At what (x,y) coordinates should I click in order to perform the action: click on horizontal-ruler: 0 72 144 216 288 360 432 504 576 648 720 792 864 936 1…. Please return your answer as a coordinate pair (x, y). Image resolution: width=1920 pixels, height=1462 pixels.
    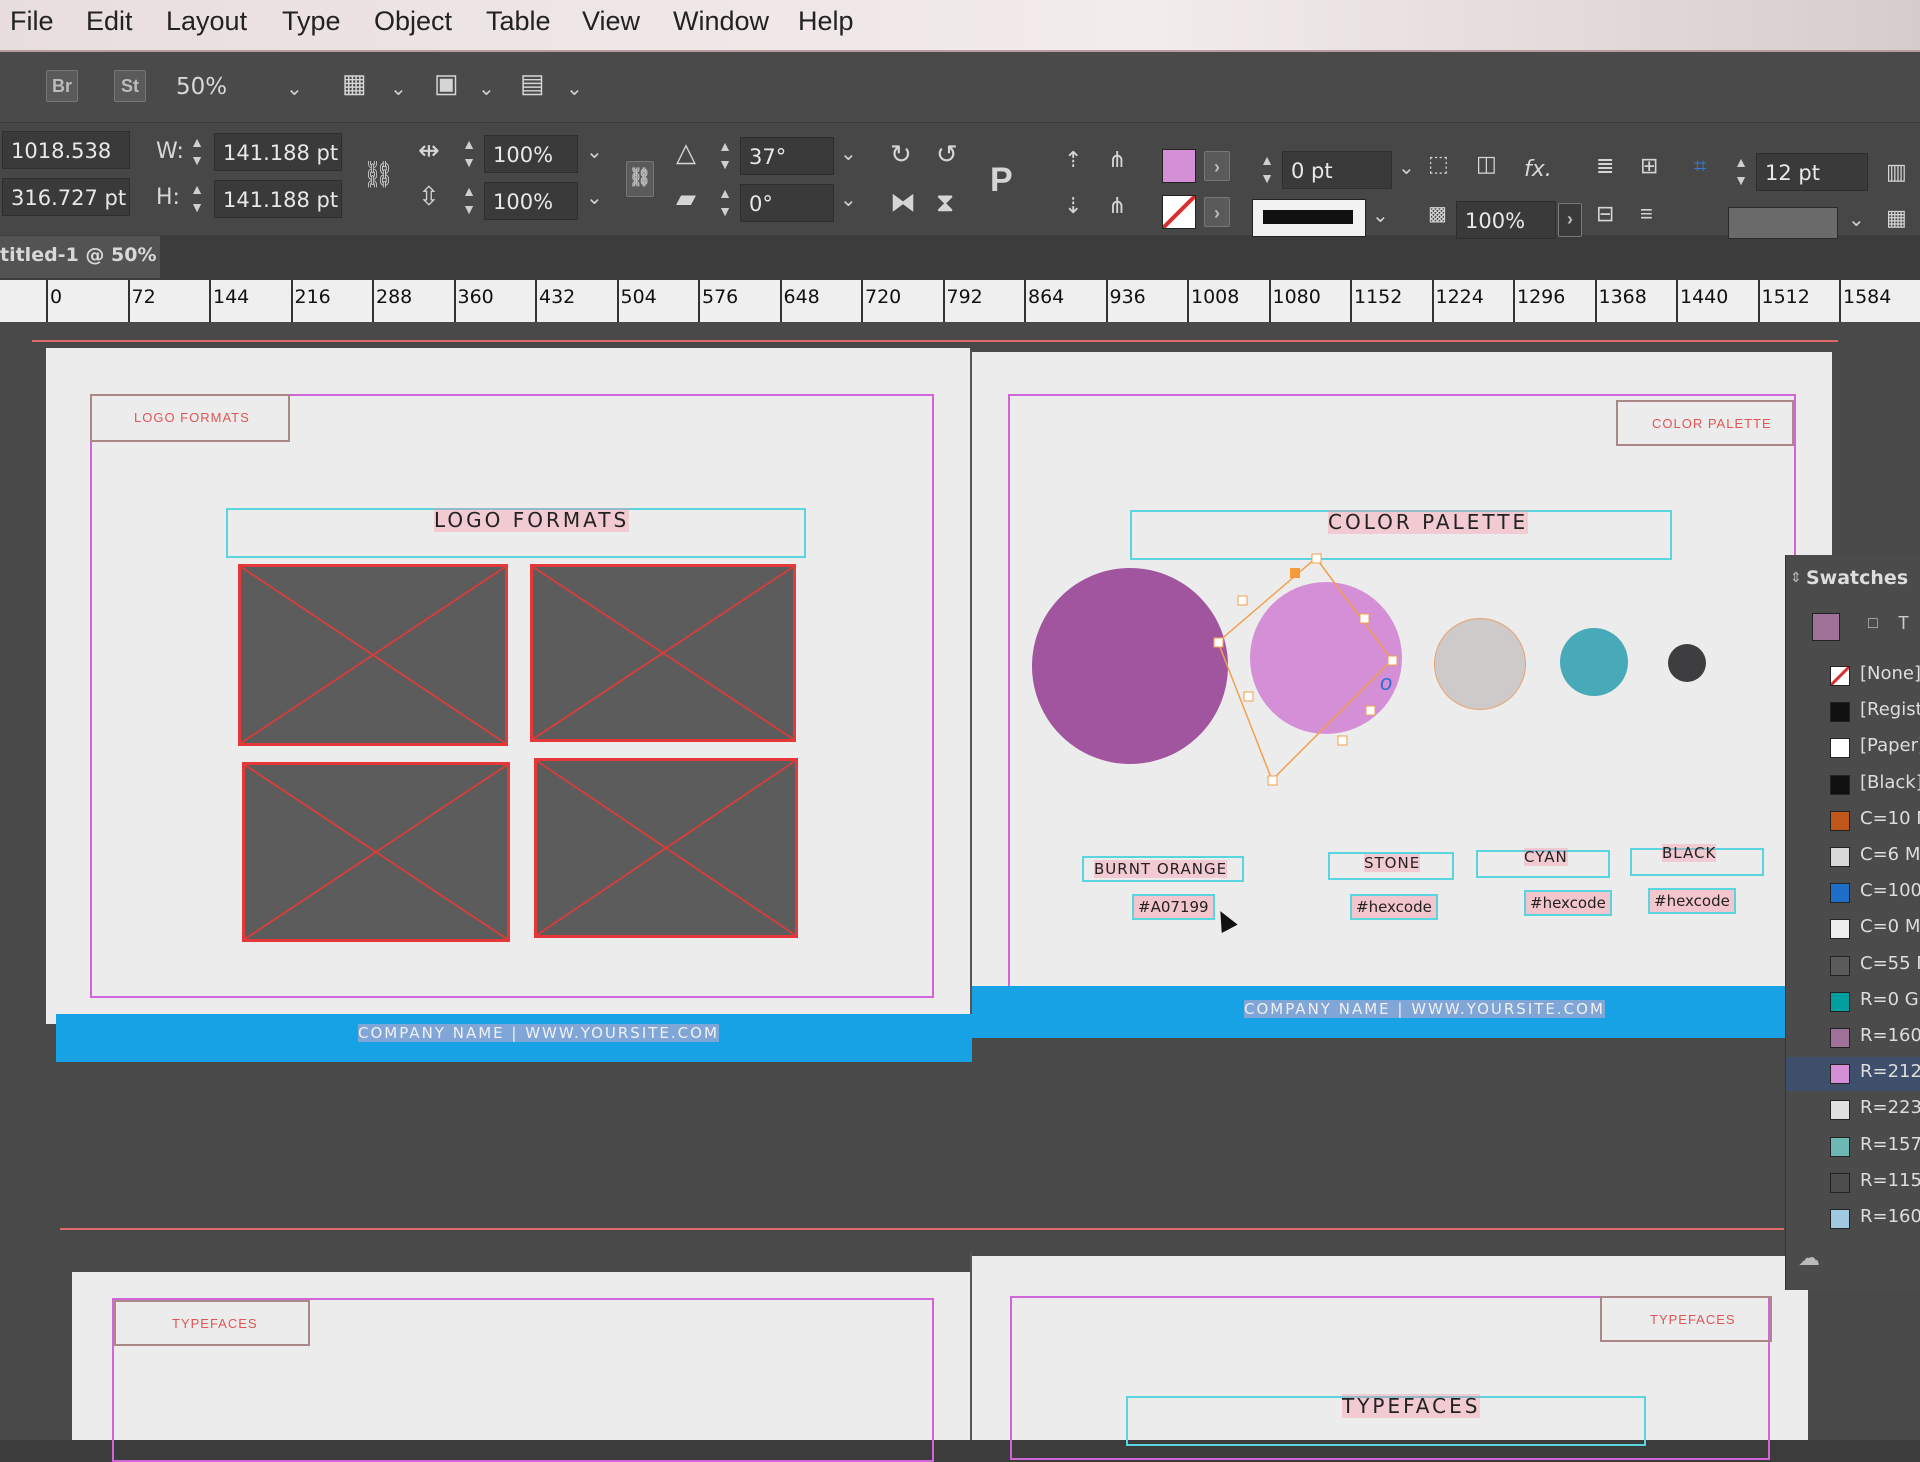
    Looking at the image, I should click on (960, 301).